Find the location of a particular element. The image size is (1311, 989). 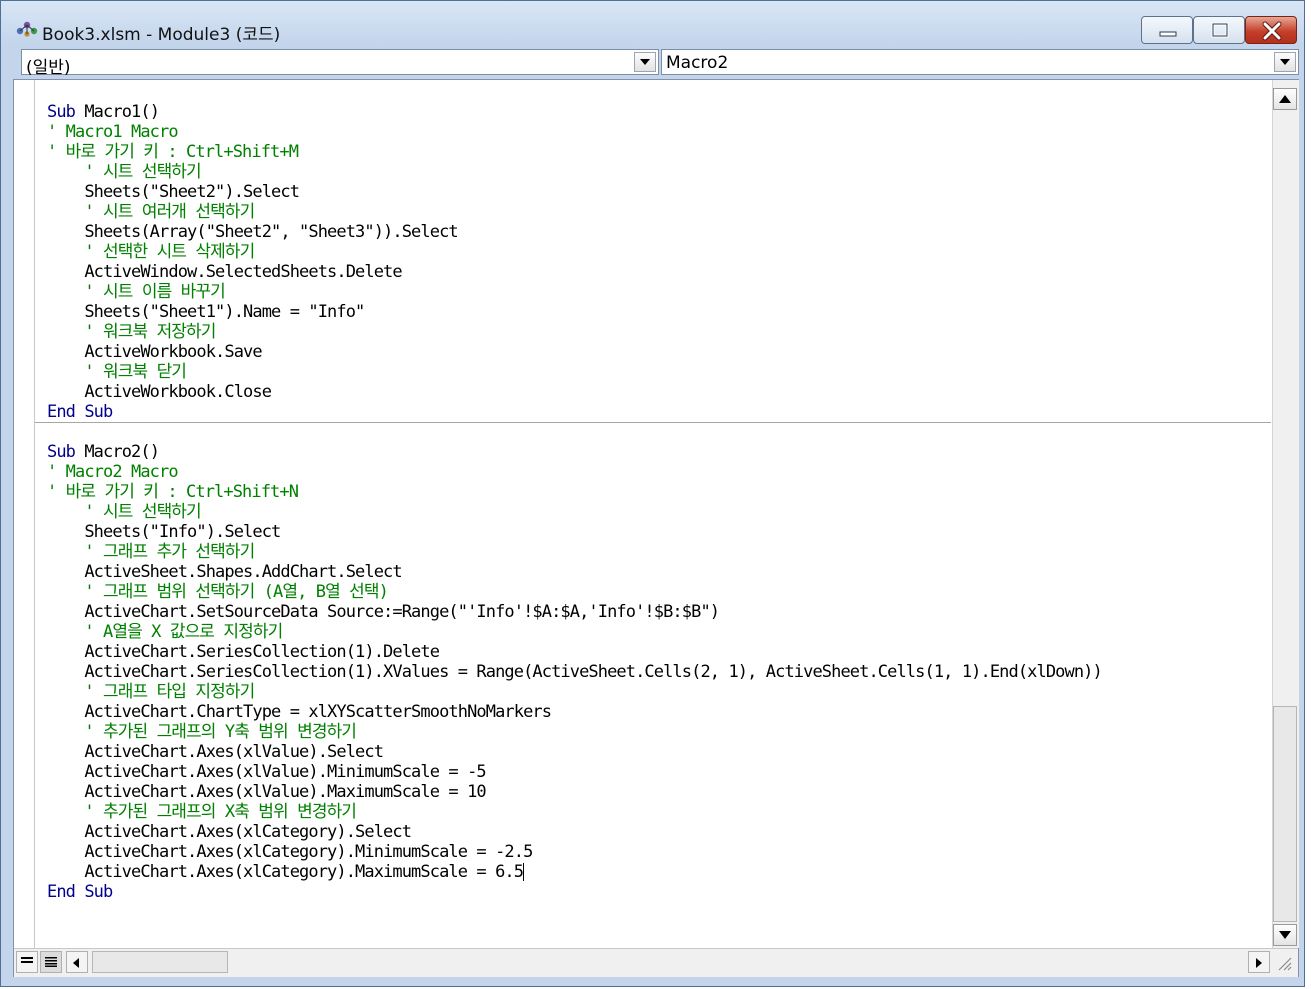

code-comment-line: ' 선택한 시트 삭제하기 is located at coordinates (574, 252).